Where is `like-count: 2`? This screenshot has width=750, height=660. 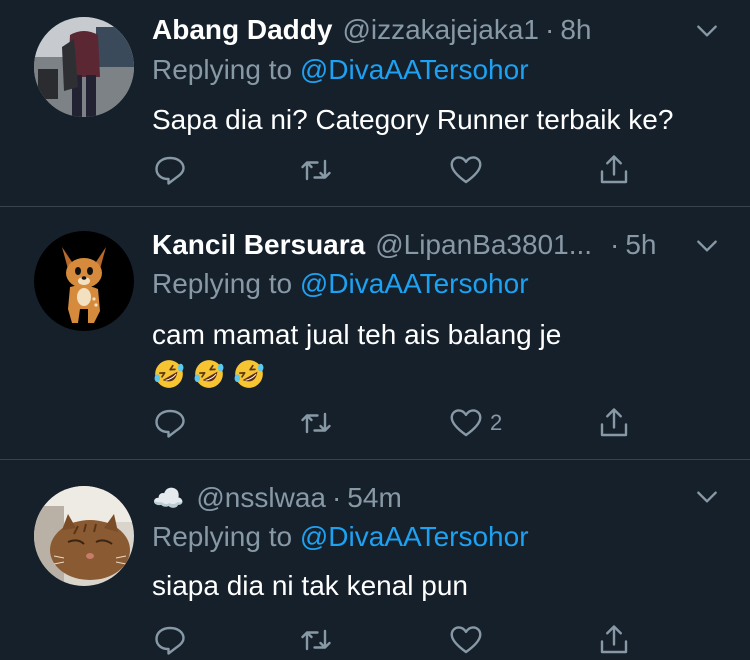
like-count: 2 is located at coordinates (496, 422).